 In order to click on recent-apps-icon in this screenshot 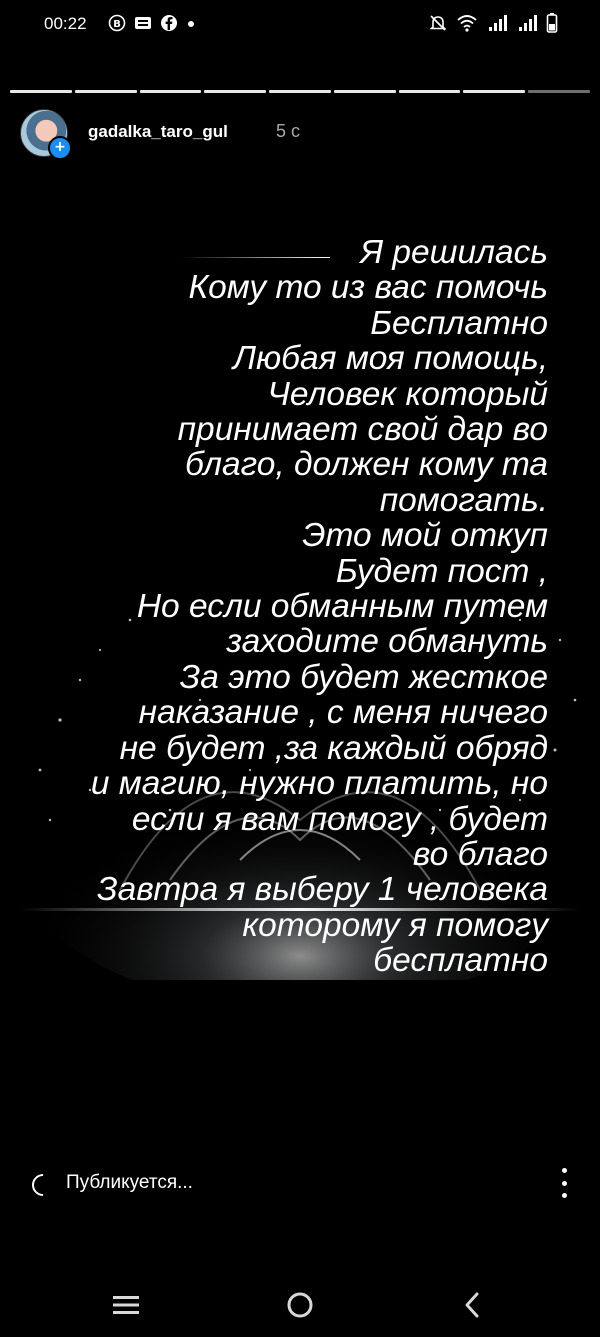, I will do `click(126, 1305)`.